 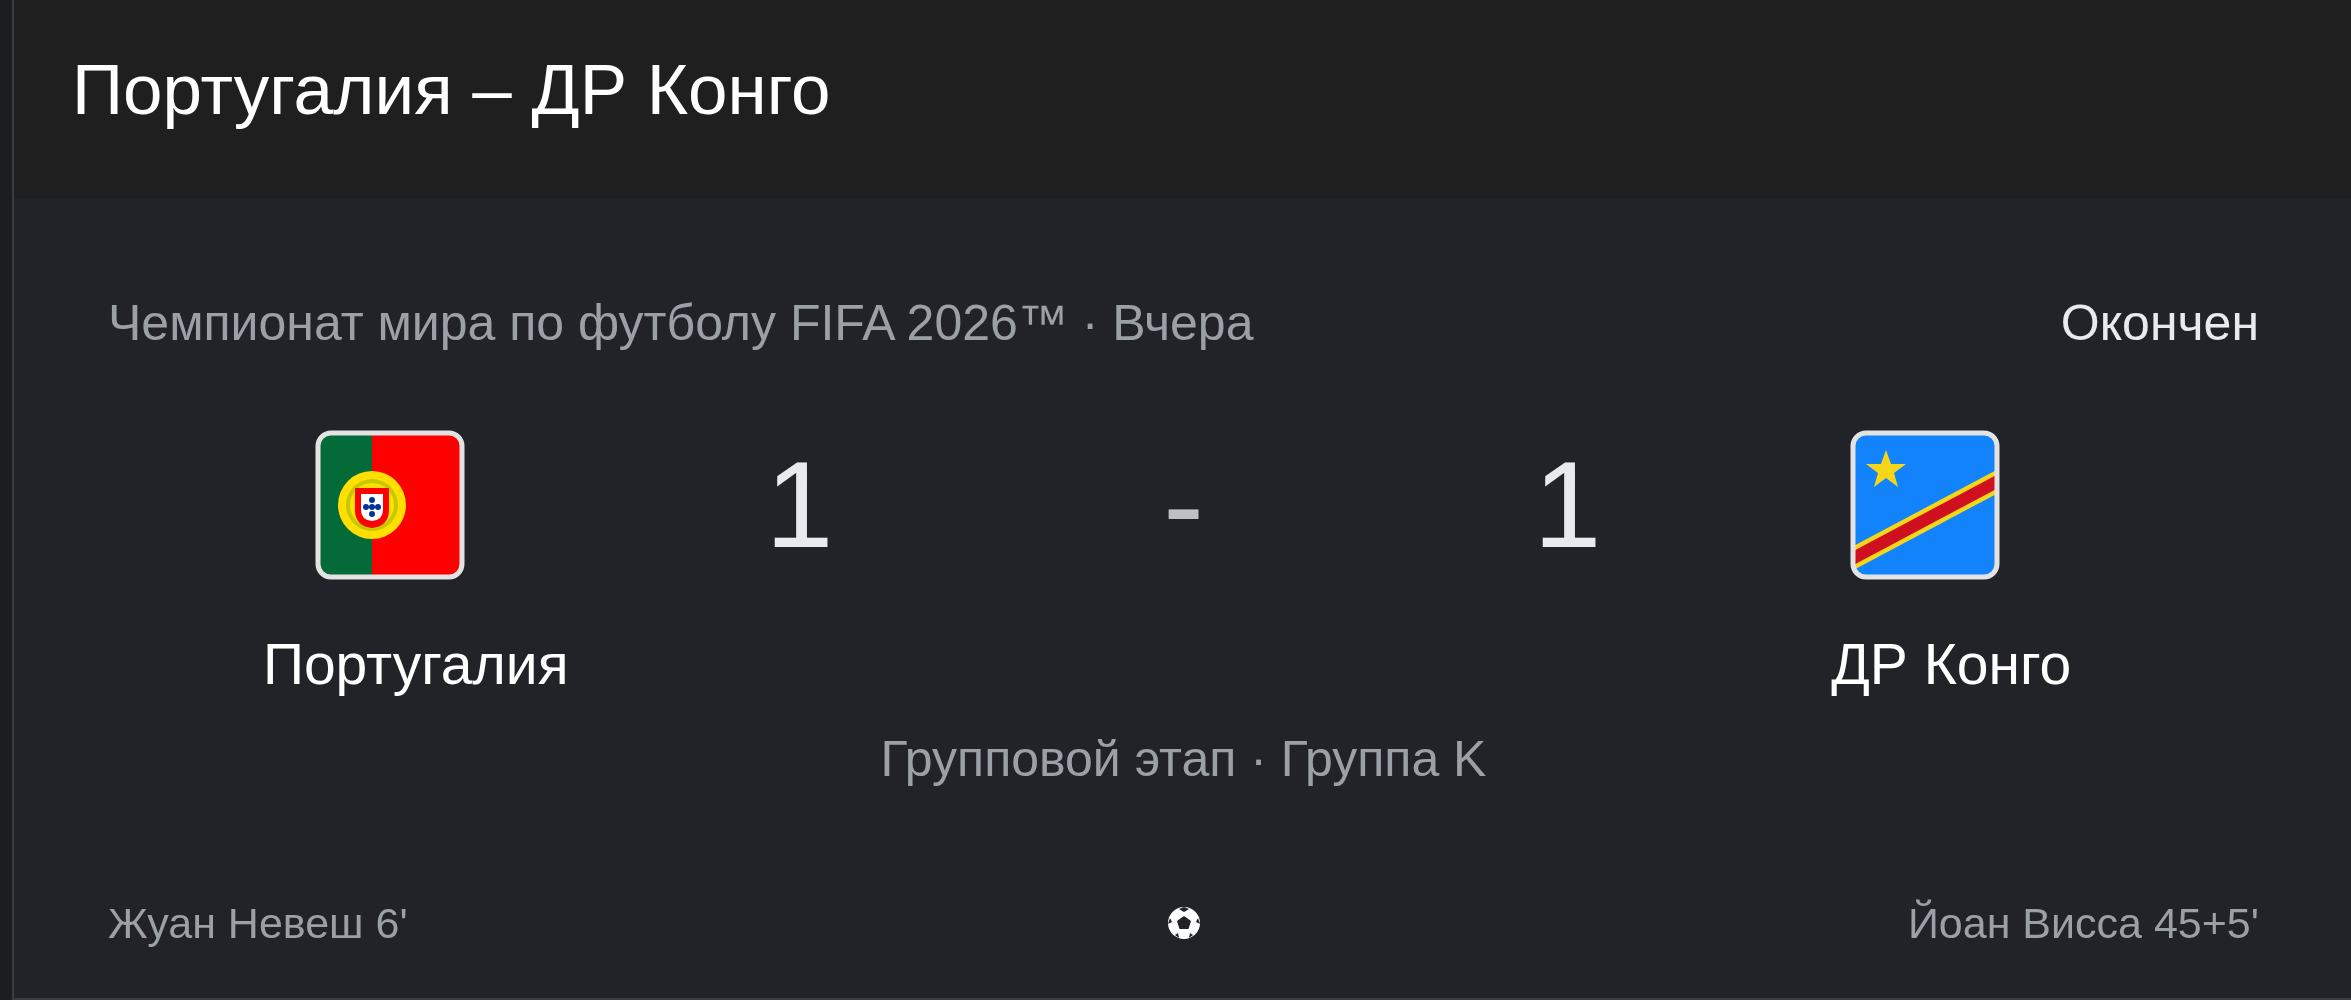 I want to click on goal-scorer: Йоан Висса 45+5', so click(x=2083, y=923).